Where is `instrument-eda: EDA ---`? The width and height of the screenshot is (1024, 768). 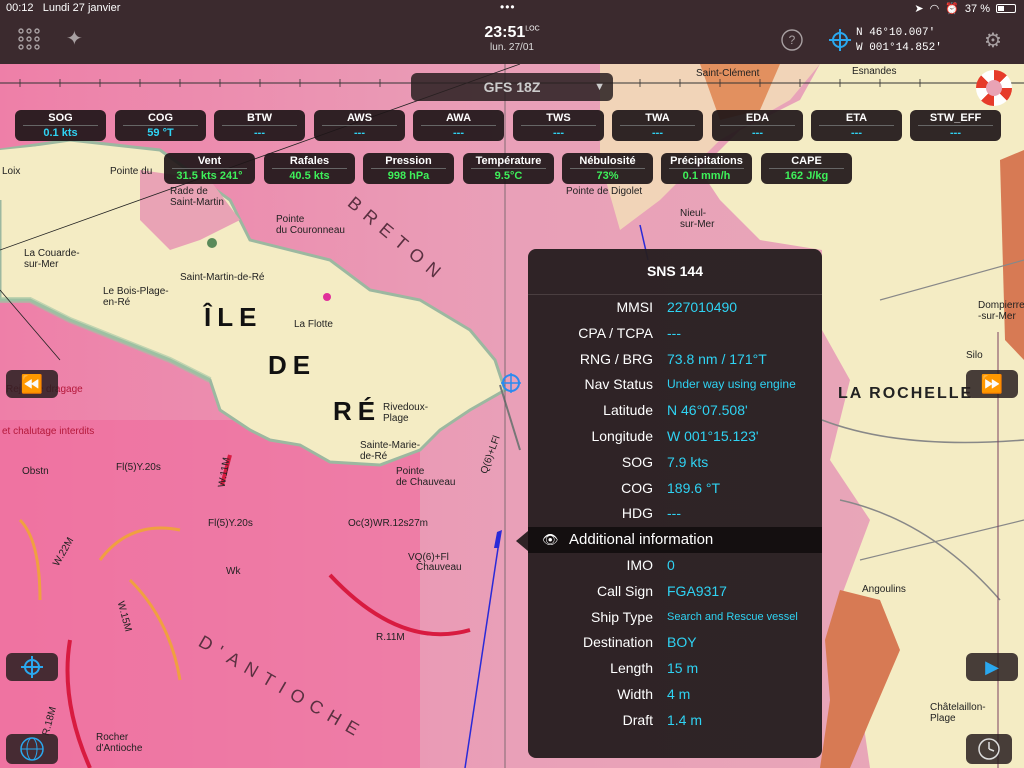
instrument-eda: EDA --- is located at coordinates (757, 125).